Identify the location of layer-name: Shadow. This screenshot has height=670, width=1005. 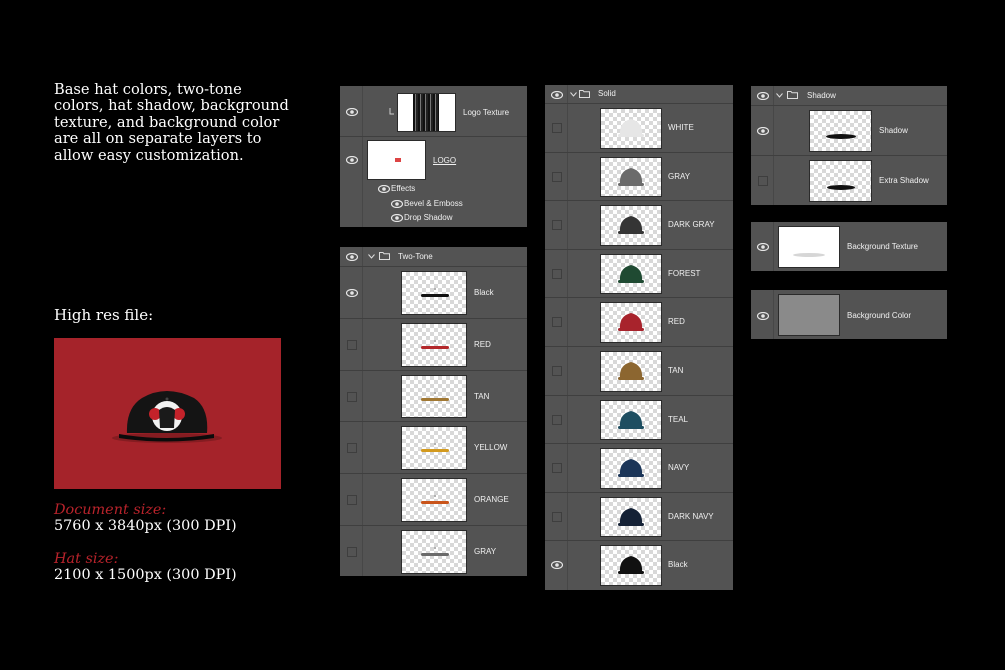
(893, 130).